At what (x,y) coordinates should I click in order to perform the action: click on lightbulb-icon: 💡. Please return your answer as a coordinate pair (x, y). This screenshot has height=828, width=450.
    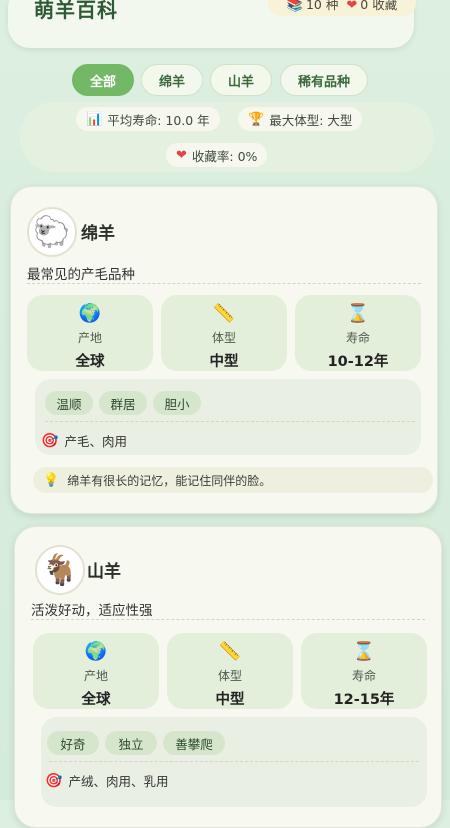
    Looking at the image, I should click on (51, 480).